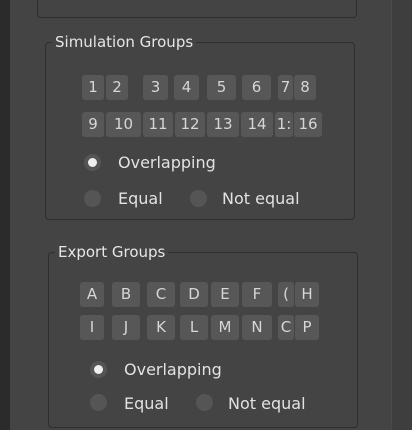  What do you see at coordinates (285, 87) in the screenshot?
I see `sim-group-button-7: 7` at bounding box center [285, 87].